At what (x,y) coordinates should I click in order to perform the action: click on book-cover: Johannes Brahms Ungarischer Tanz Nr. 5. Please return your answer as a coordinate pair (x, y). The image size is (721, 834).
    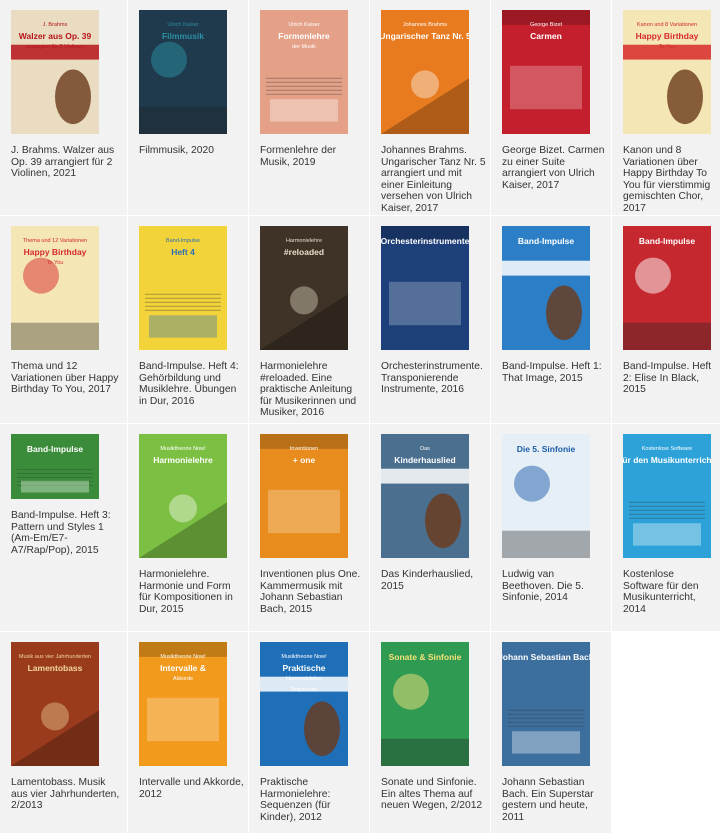
    Looking at the image, I should click on (425, 72).